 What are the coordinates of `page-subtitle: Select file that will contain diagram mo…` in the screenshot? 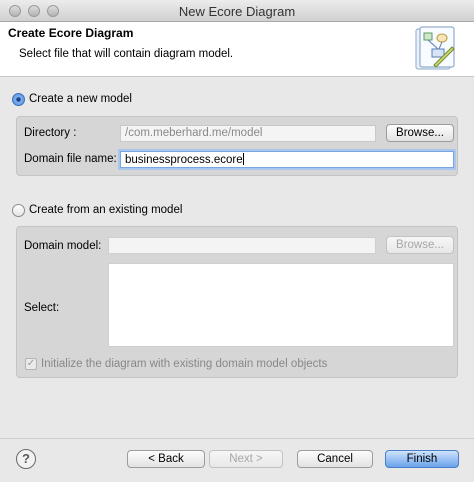 It's located at (126, 54).